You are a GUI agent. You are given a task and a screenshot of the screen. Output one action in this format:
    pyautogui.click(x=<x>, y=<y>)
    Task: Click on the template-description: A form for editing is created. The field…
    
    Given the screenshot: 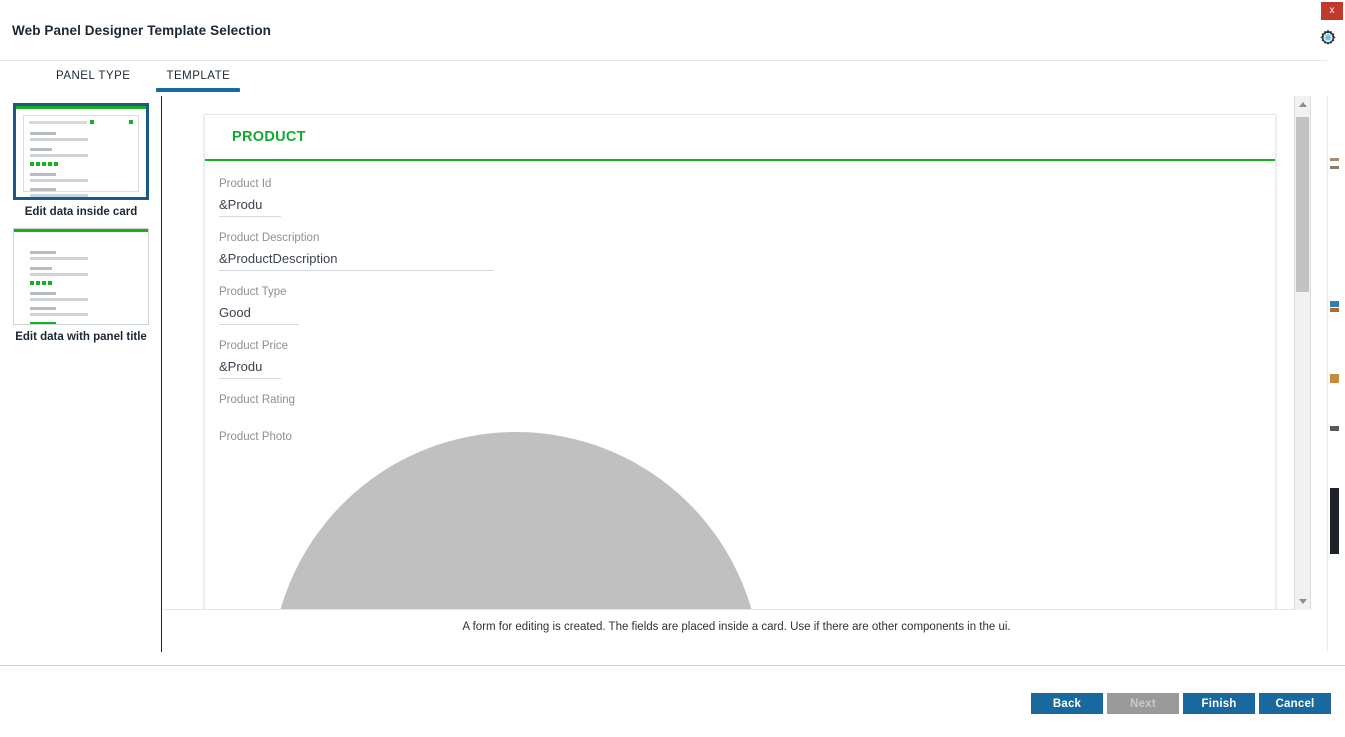 What is the action you would take?
    pyautogui.click(x=736, y=627)
    